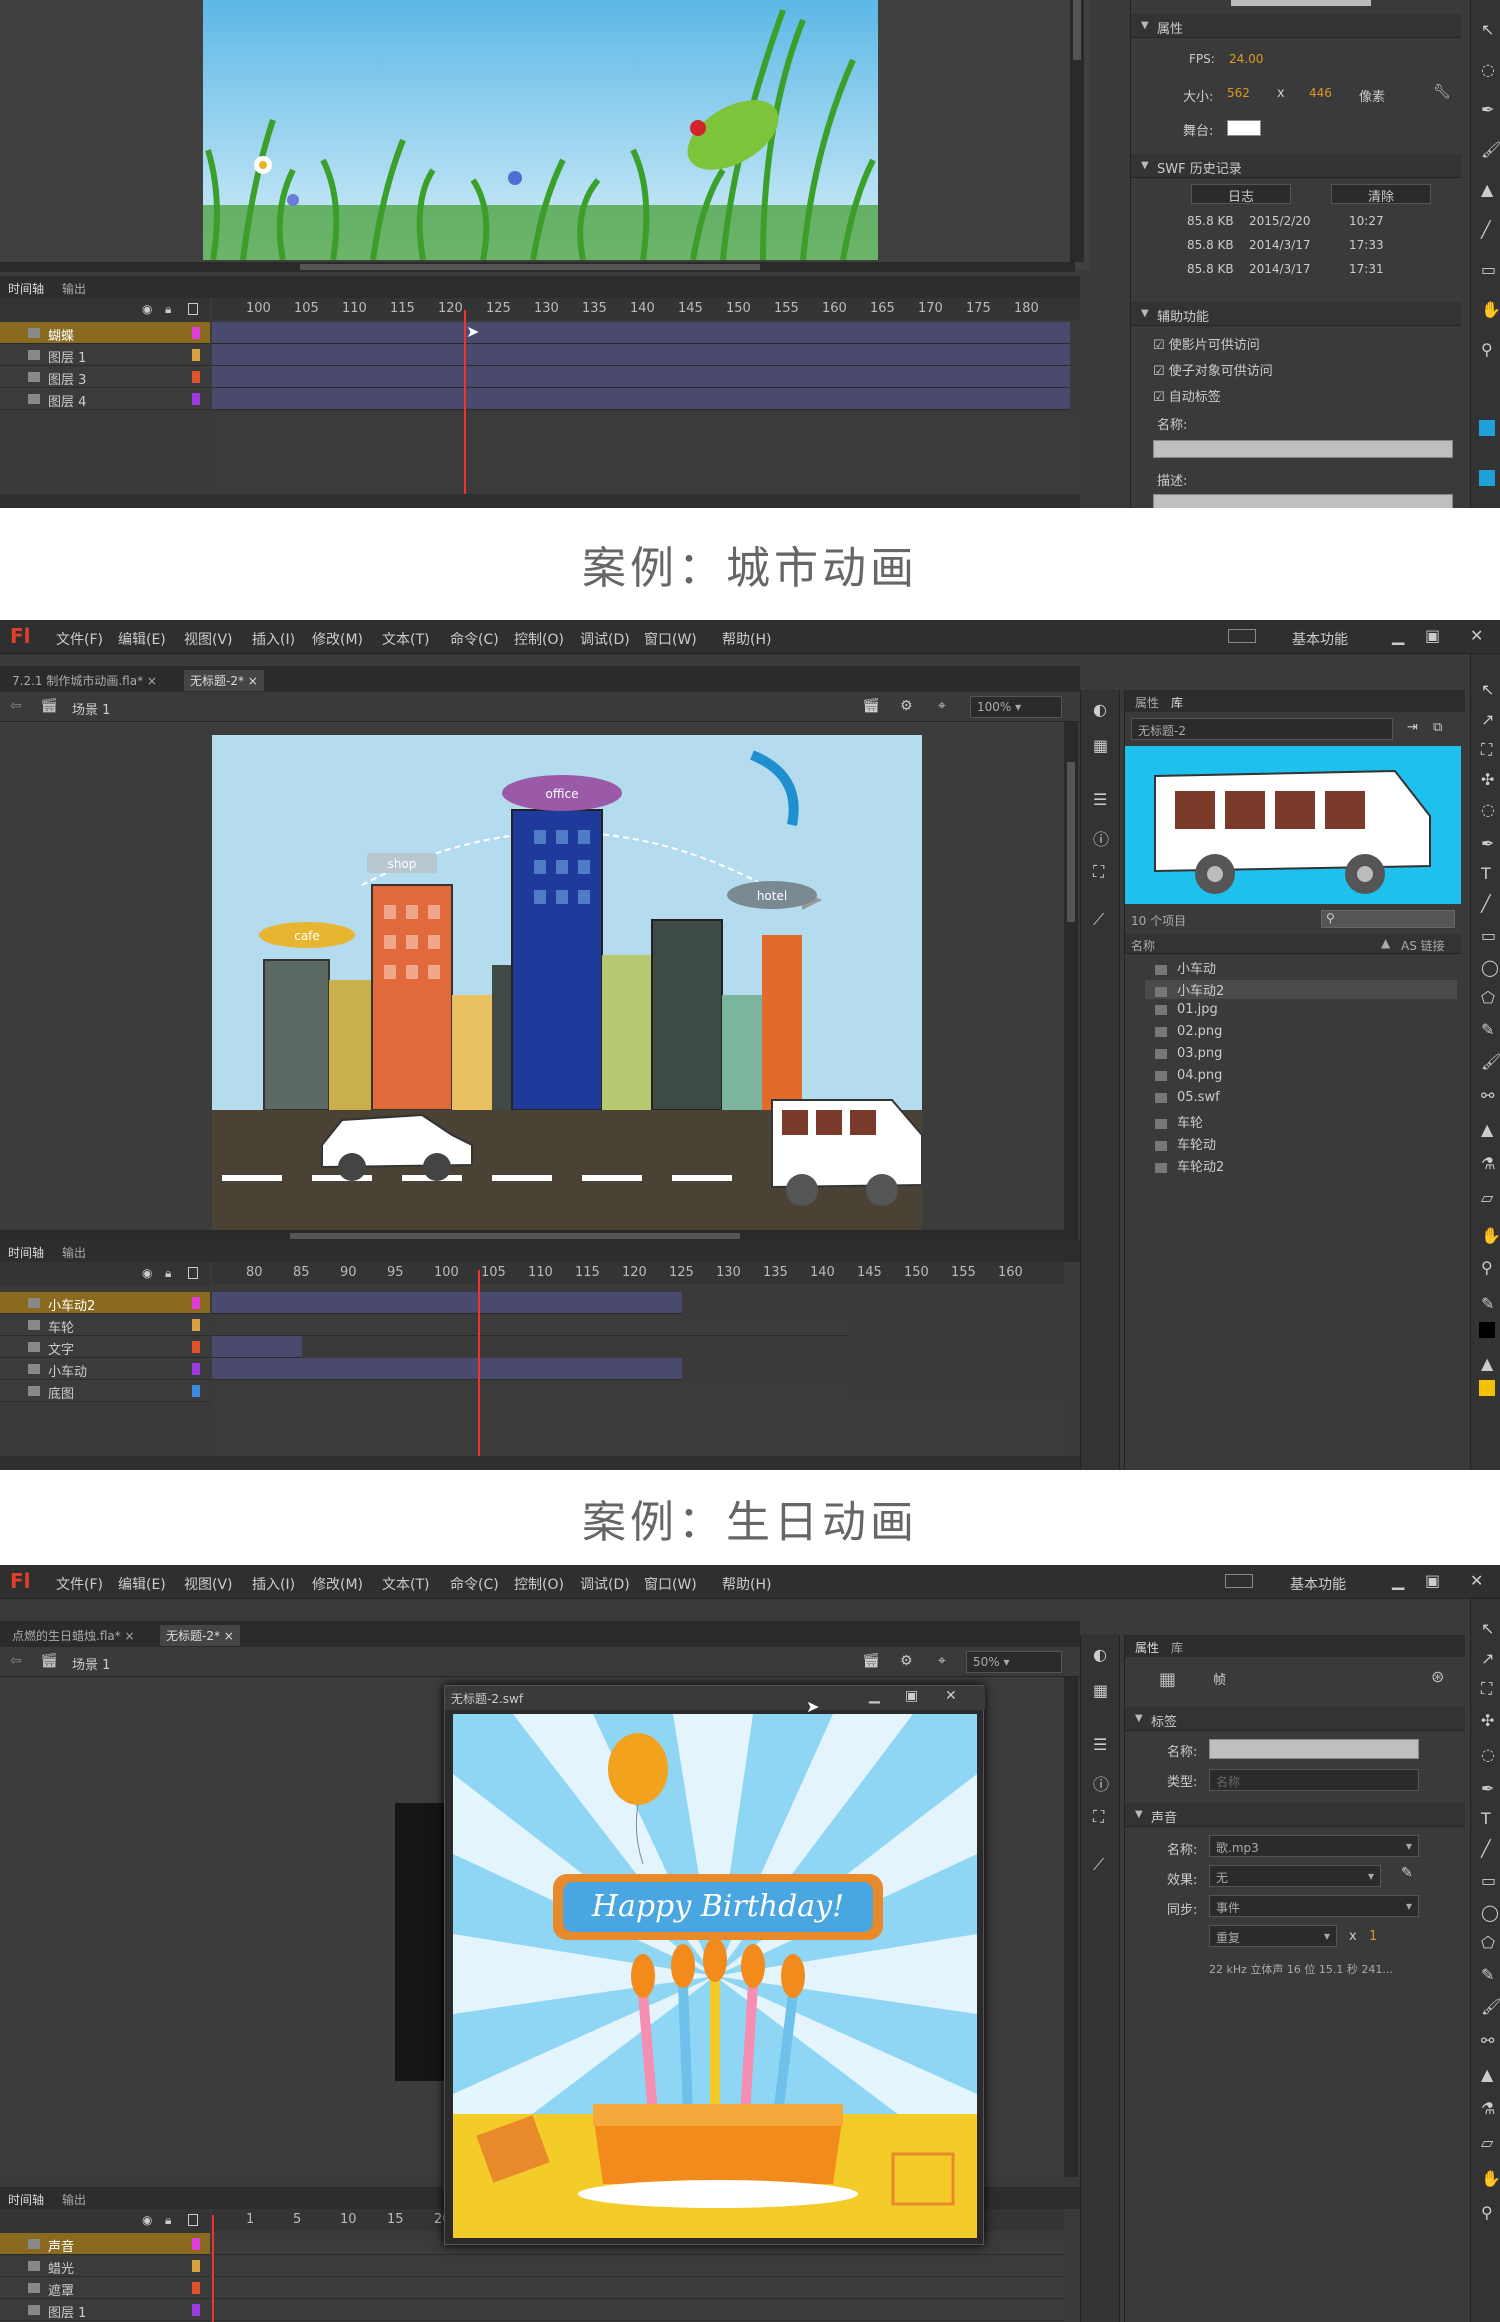 This screenshot has height=2322, width=1500. I want to click on sort-asc-icon: ▲, so click(1385, 943).